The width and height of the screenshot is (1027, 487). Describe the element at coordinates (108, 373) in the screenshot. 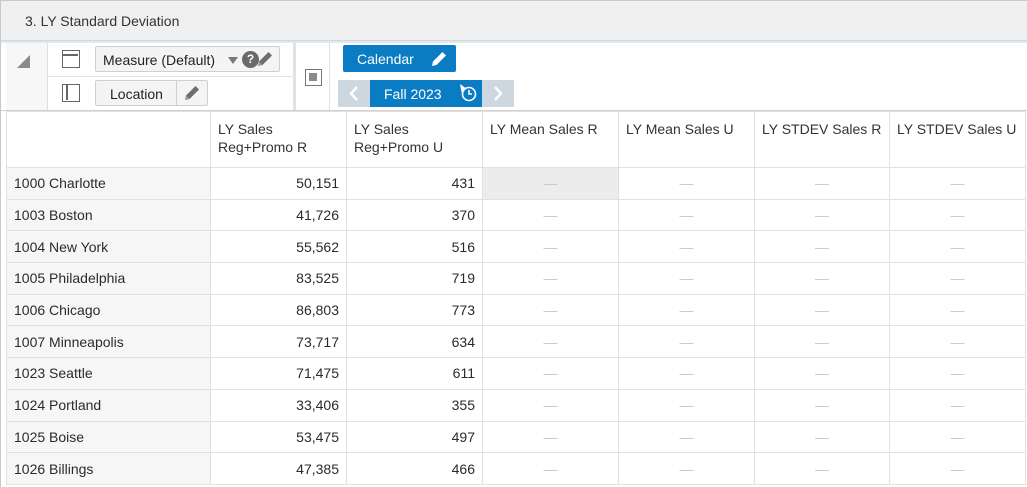

I see `row-header-location: 1023 Seattle` at that location.